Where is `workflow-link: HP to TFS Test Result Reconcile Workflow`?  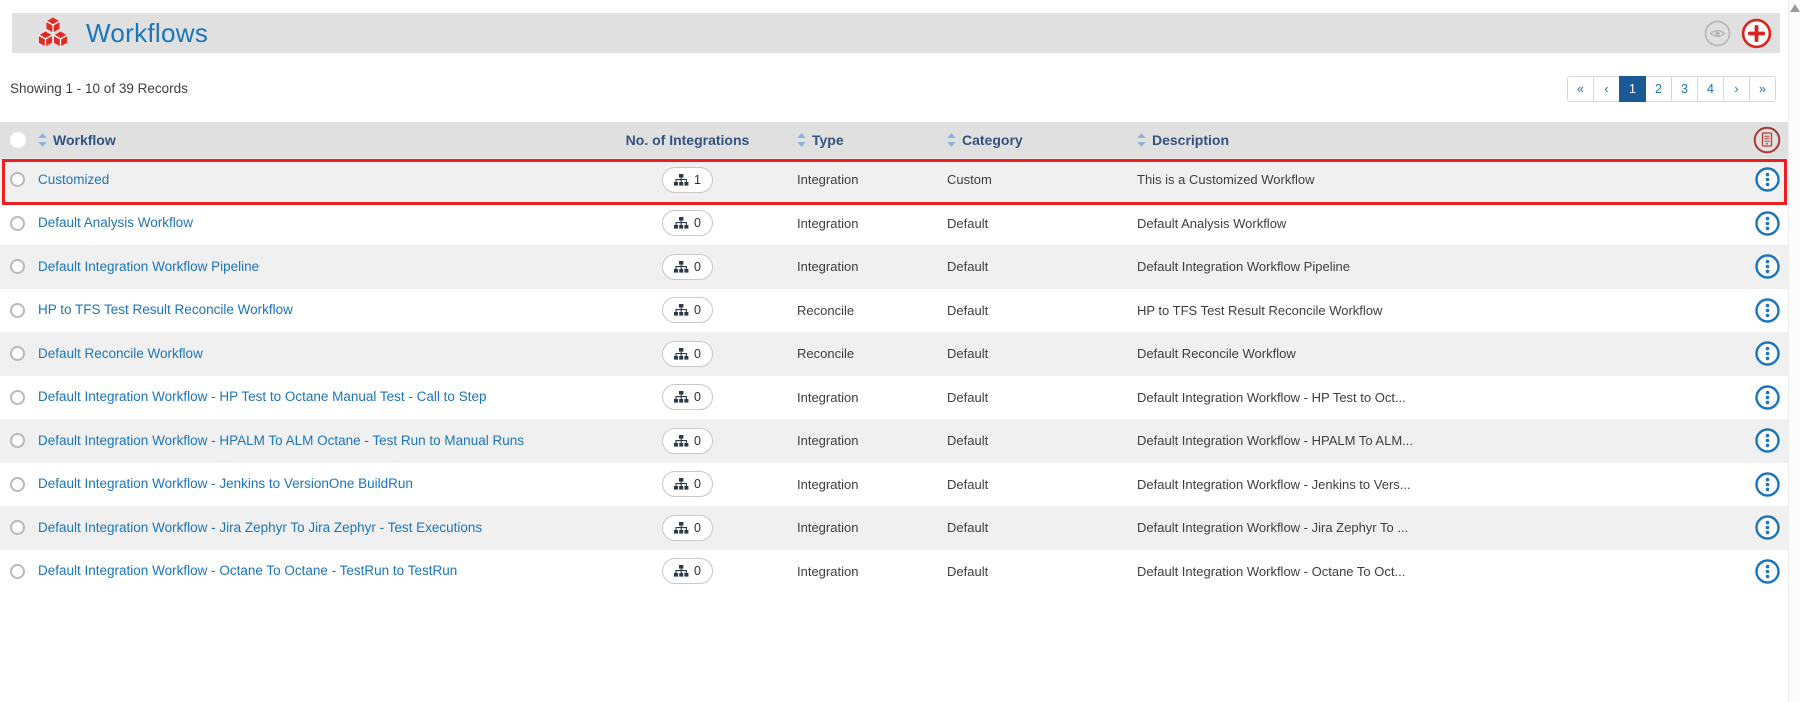
workflow-link: HP to TFS Test Result Reconcile Workflow is located at coordinates (165, 309).